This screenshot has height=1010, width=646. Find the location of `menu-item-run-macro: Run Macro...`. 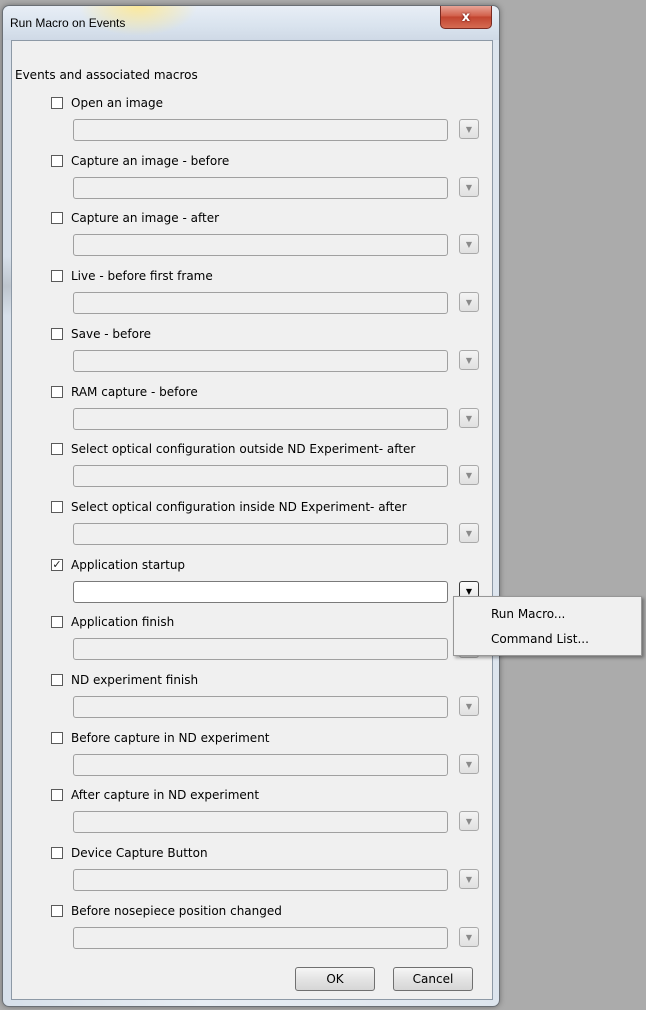

menu-item-run-macro: Run Macro... is located at coordinates (528, 614).